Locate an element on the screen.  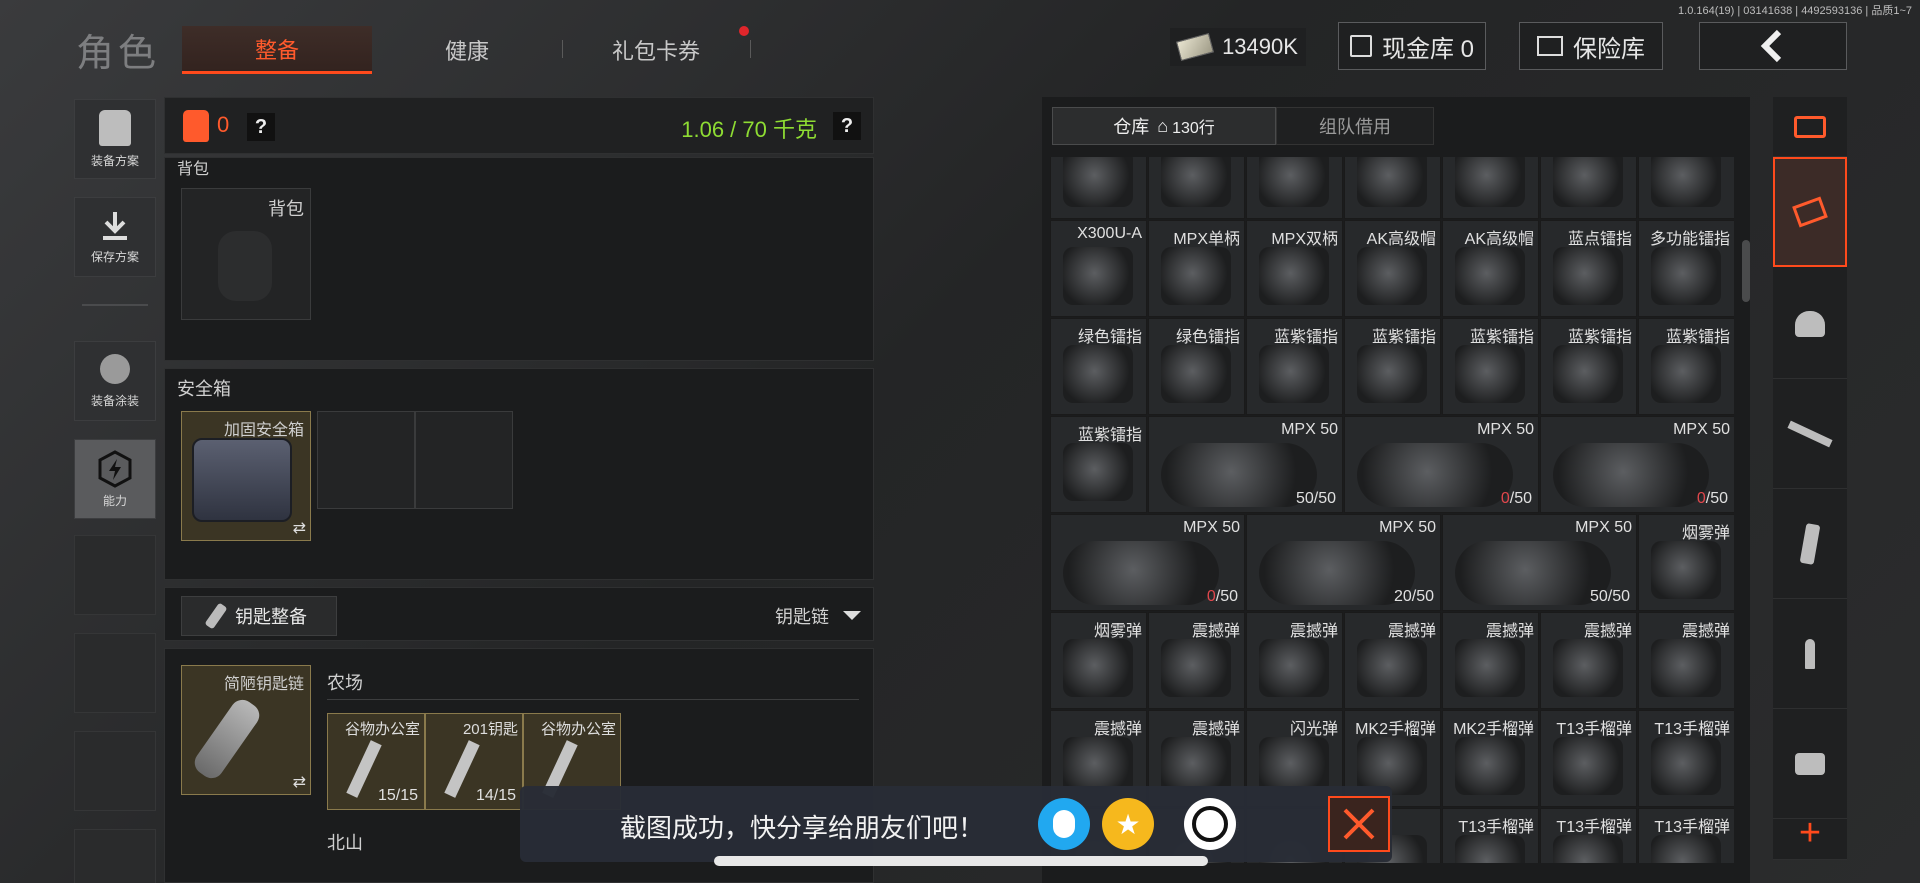
insurance-vault-button: 保险库 is located at coordinates (1591, 46).